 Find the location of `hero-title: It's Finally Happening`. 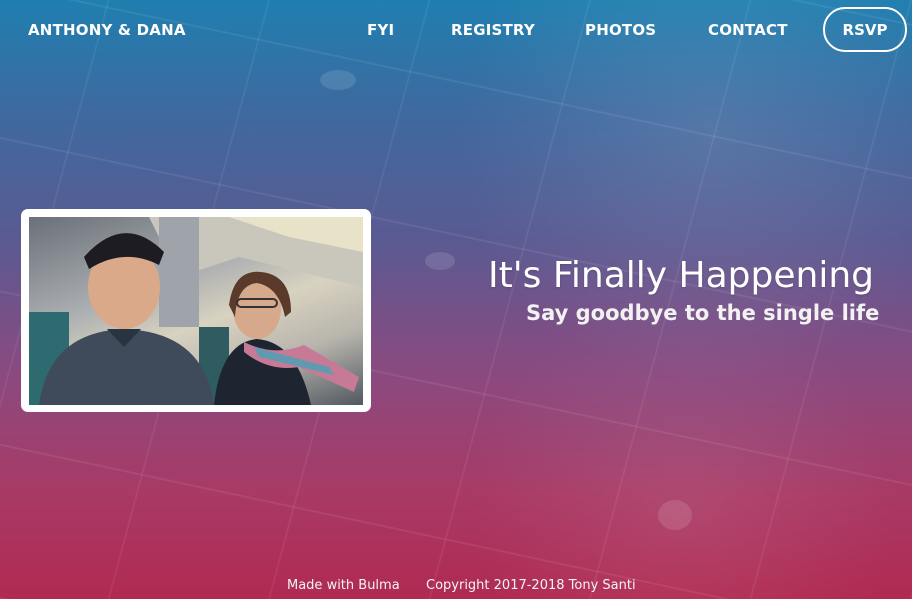

hero-title: It's Finally Happening is located at coordinates (681, 275).